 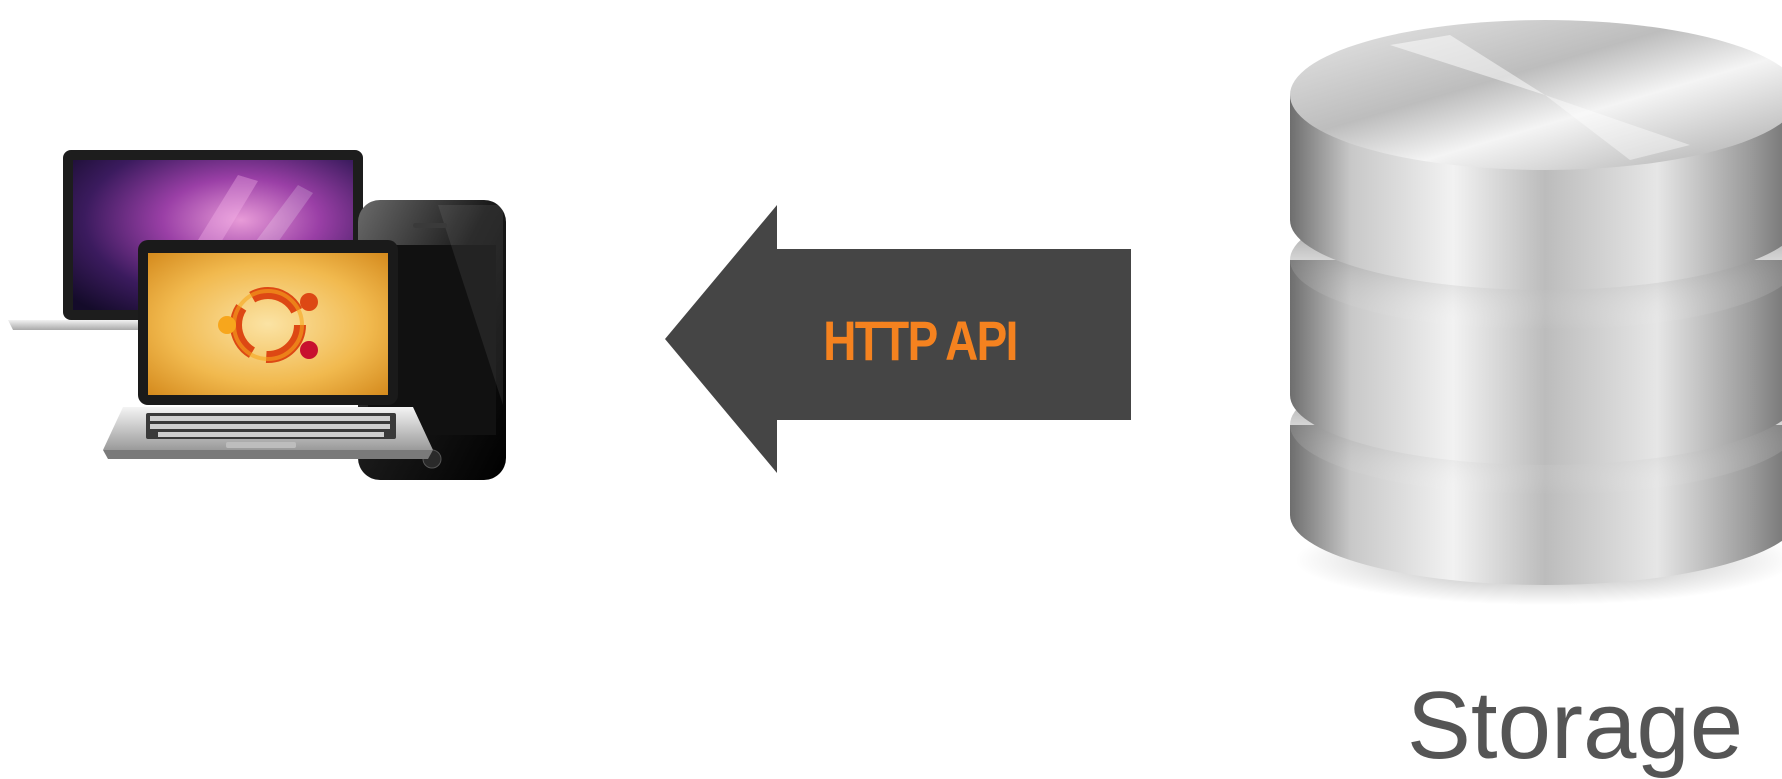 I want to click on storage-label: Storage, so click(x=1575, y=725).